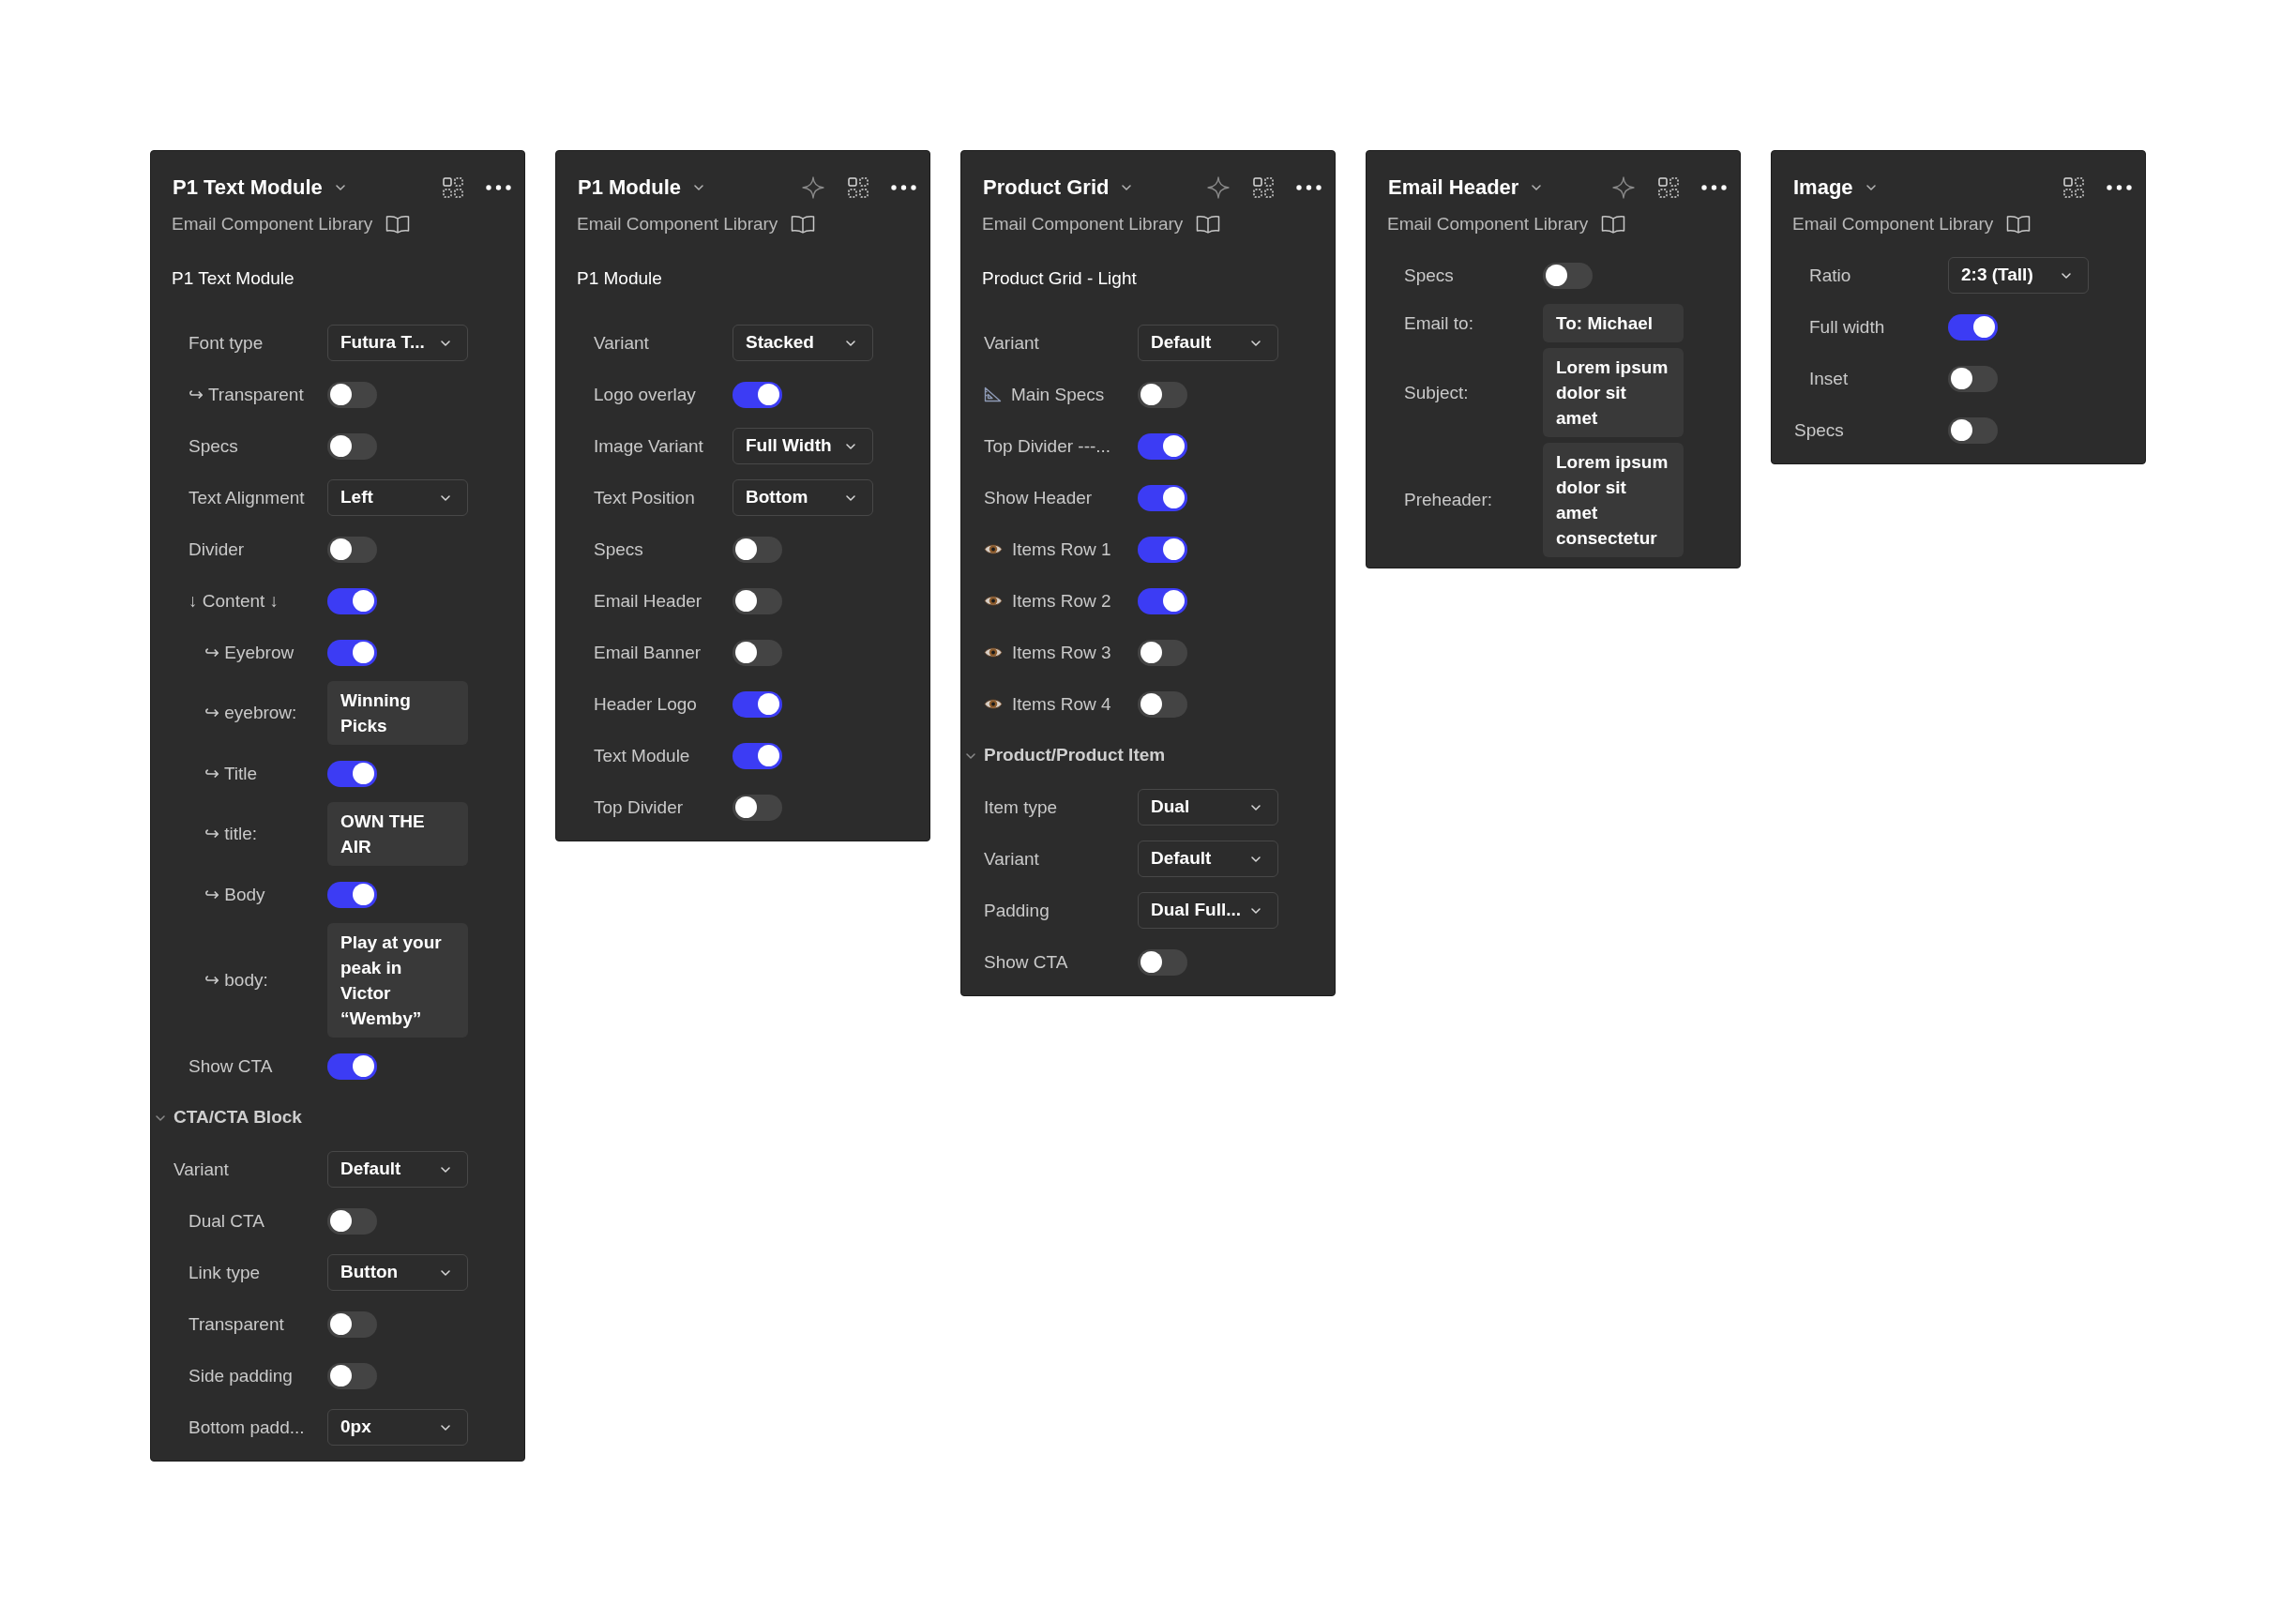  What do you see at coordinates (2018, 275) in the screenshot?
I see `dropdown: 2:3 (Tall)` at bounding box center [2018, 275].